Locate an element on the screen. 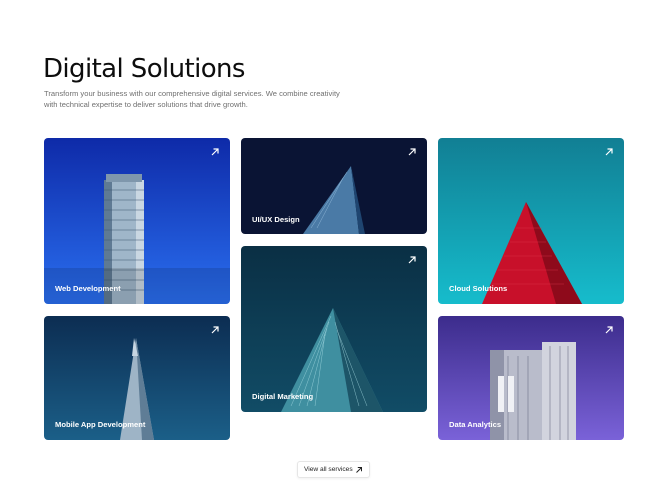  service-card-label: Web Development is located at coordinates (88, 288).